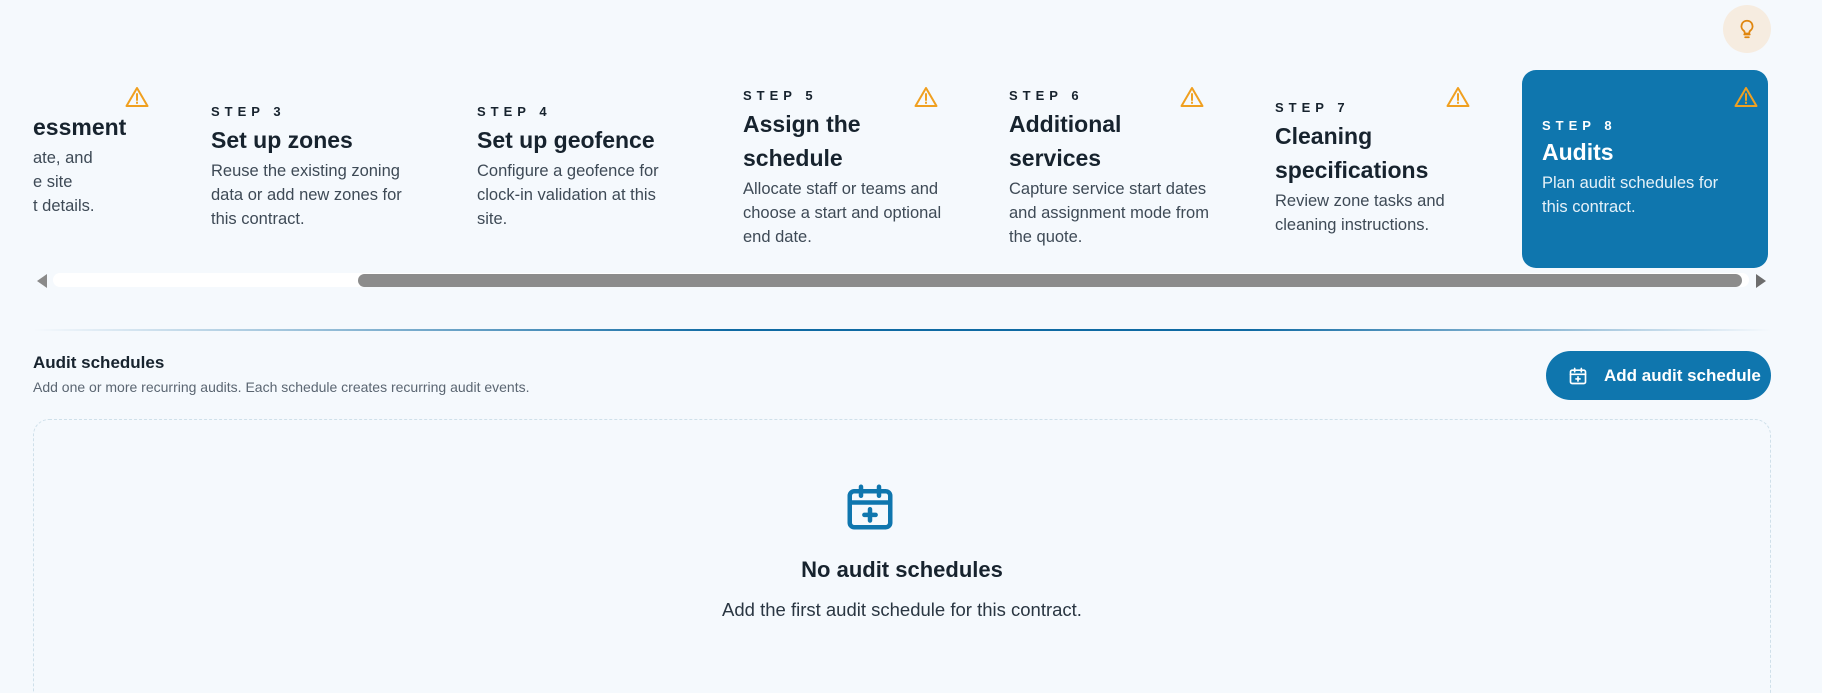 This screenshot has height=693, width=1822. What do you see at coordinates (1682, 375) in the screenshot?
I see `add-audit-schedule-label: Add audit schedule` at bounding box center [1682, 375].